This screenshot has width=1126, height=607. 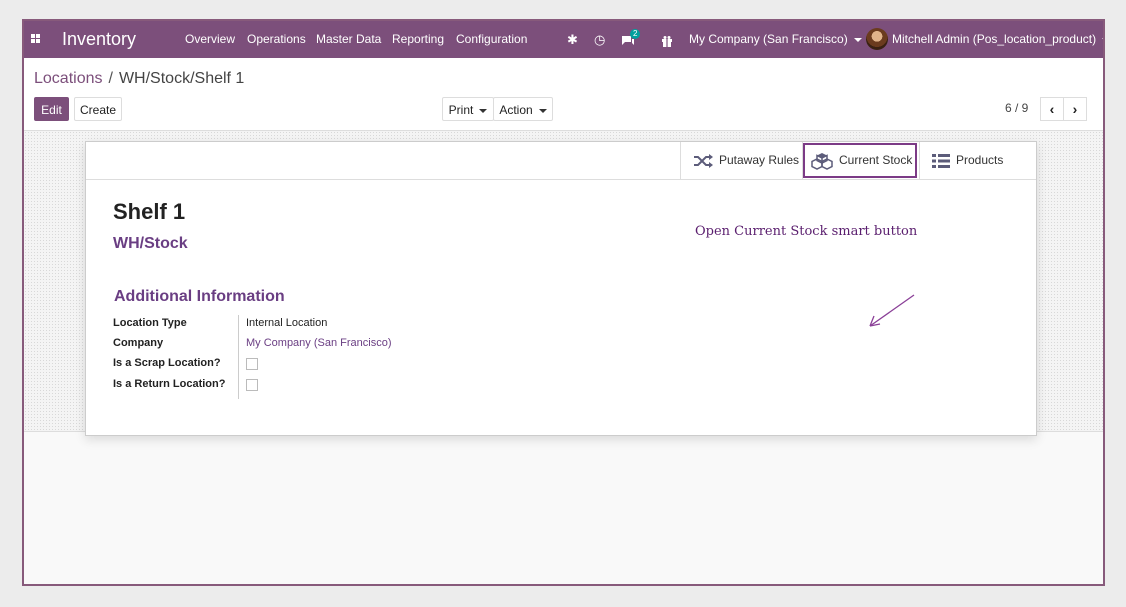 I want to click on user-avatar, so click(x=877, y=39).